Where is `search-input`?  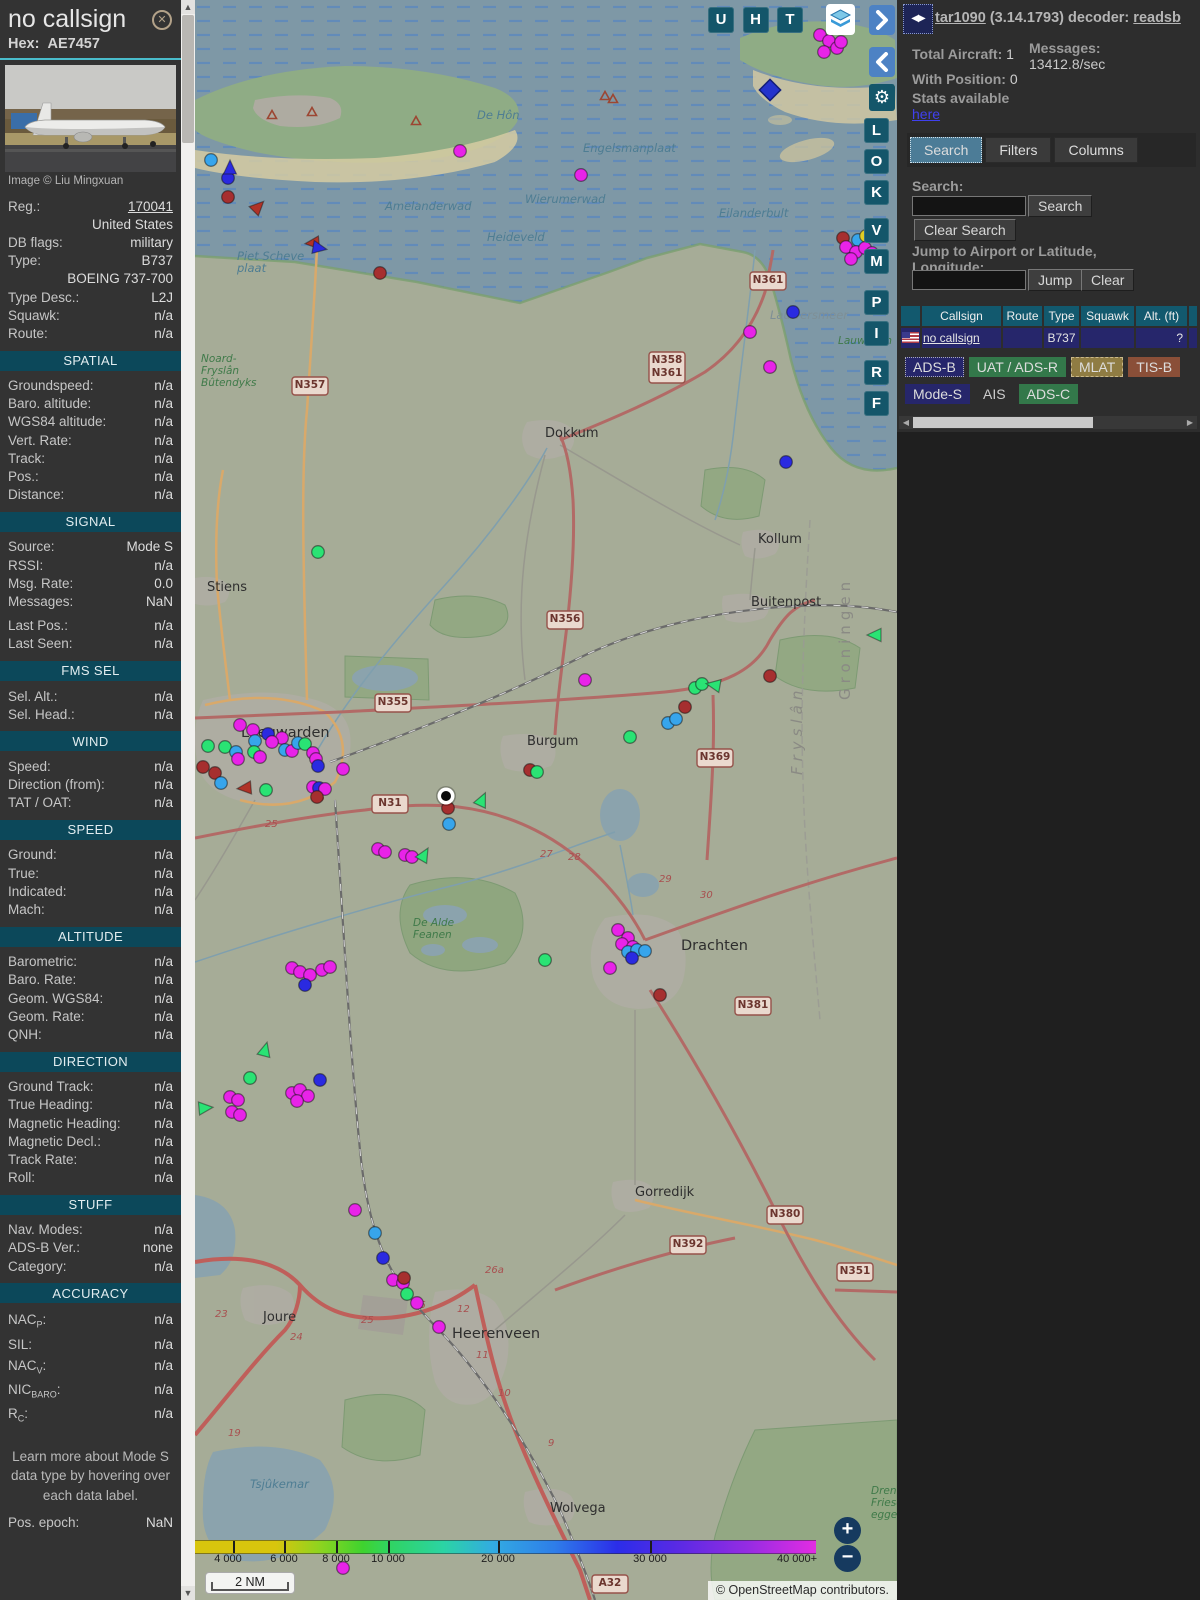 search-input is located at coordinates (969, 206).